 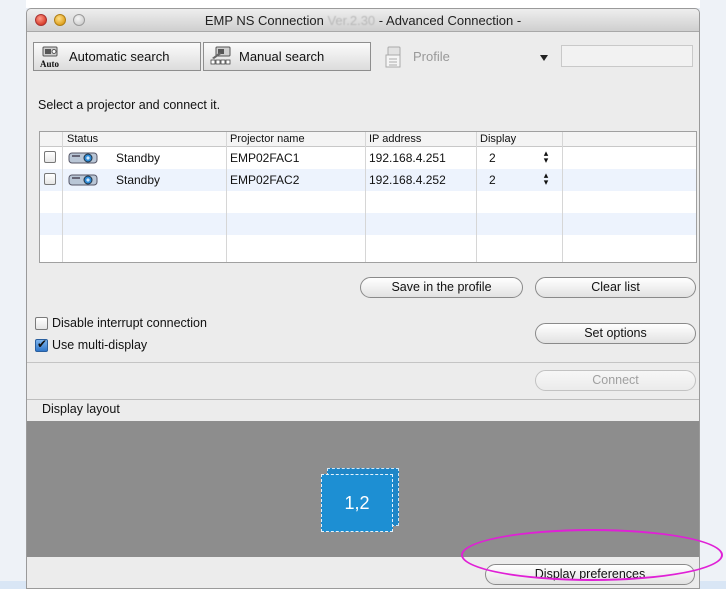 I want to click on display-layout-label: Display layout, so click(x=81, y=409).